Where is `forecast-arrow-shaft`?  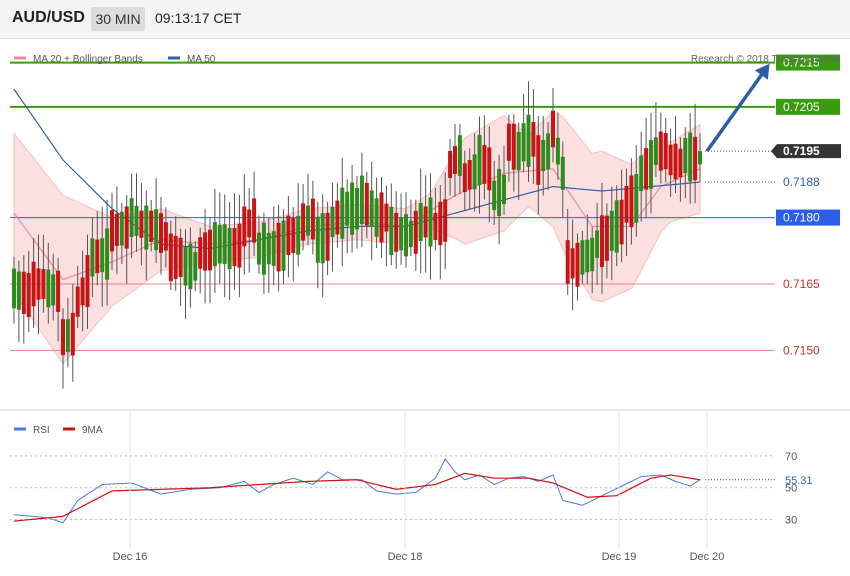 forecast-arrow-shaft is located at coordinates (736, 110).